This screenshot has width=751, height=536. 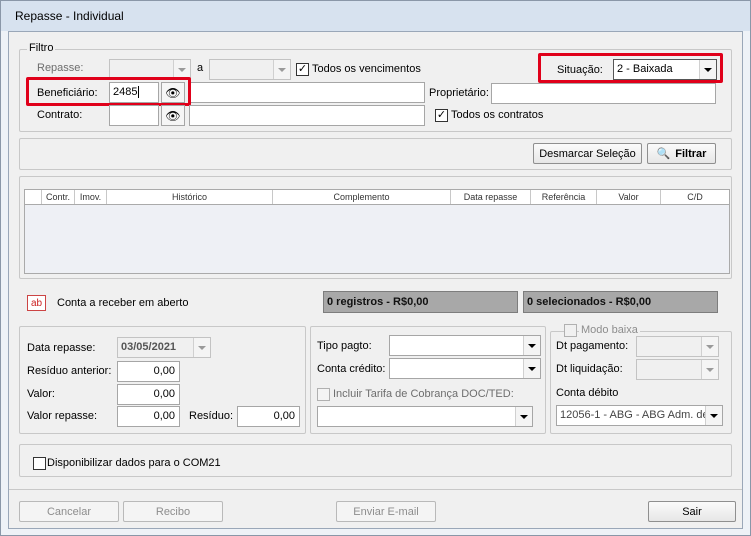 What do you see at coordinates (603, 93) in the screenshot?
I see `proprietario-input` at bounding box center [603, 93].